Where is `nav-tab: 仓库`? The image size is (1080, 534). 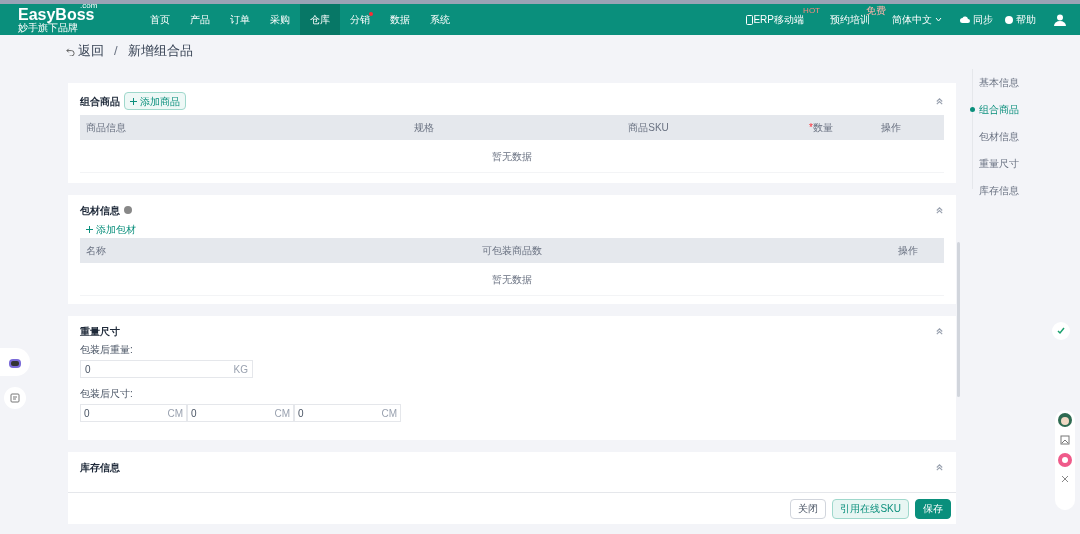 nav-tab: 仓库 is located at coordinates (320, 19).